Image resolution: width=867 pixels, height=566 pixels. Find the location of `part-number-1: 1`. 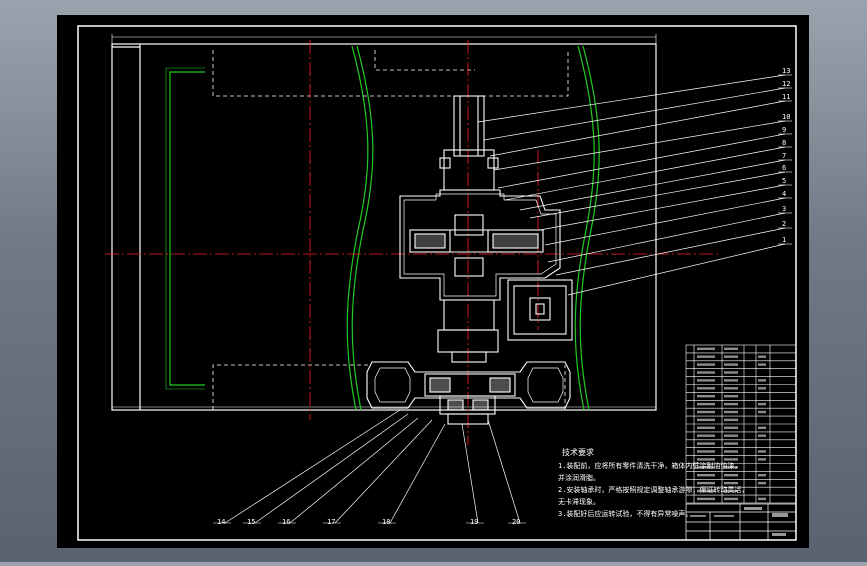

part-number-1: 1 is located at coordinates (784, 240).